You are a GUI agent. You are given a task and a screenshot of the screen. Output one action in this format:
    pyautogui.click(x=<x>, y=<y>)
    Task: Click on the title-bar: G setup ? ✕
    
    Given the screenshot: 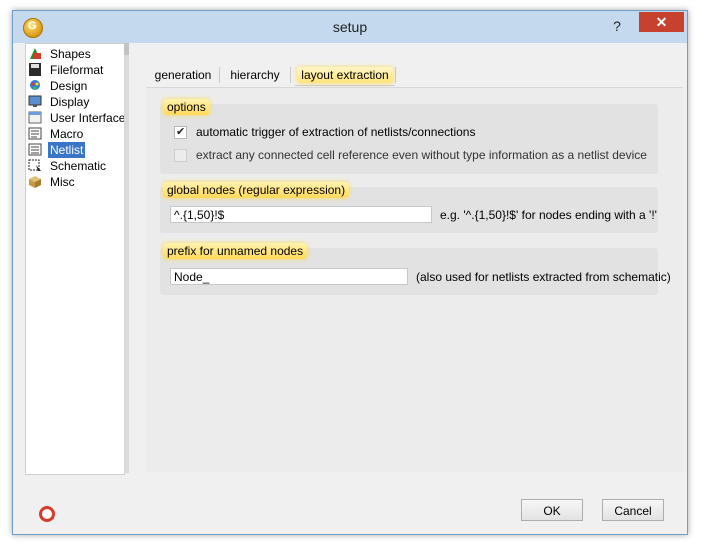 What is the action you would take?
    pyautogui.click(x=350, y=27)
    